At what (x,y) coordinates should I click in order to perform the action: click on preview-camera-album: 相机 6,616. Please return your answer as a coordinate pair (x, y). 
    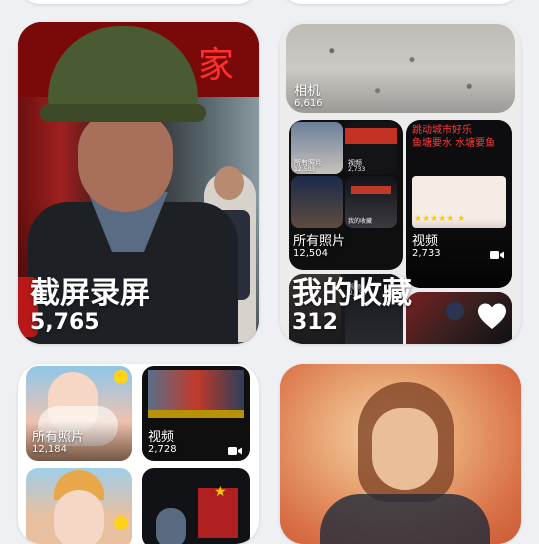
    Looking at the image, I should click on (400, 68).